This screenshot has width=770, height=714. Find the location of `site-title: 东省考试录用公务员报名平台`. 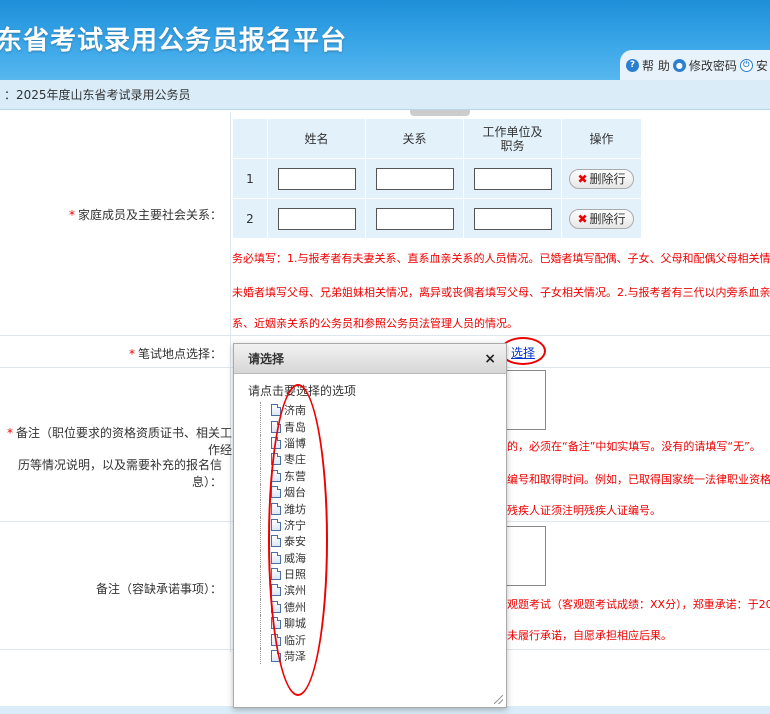

site-title: 东省考试录用公务员报名平台 is located at coordinates (174, 41).